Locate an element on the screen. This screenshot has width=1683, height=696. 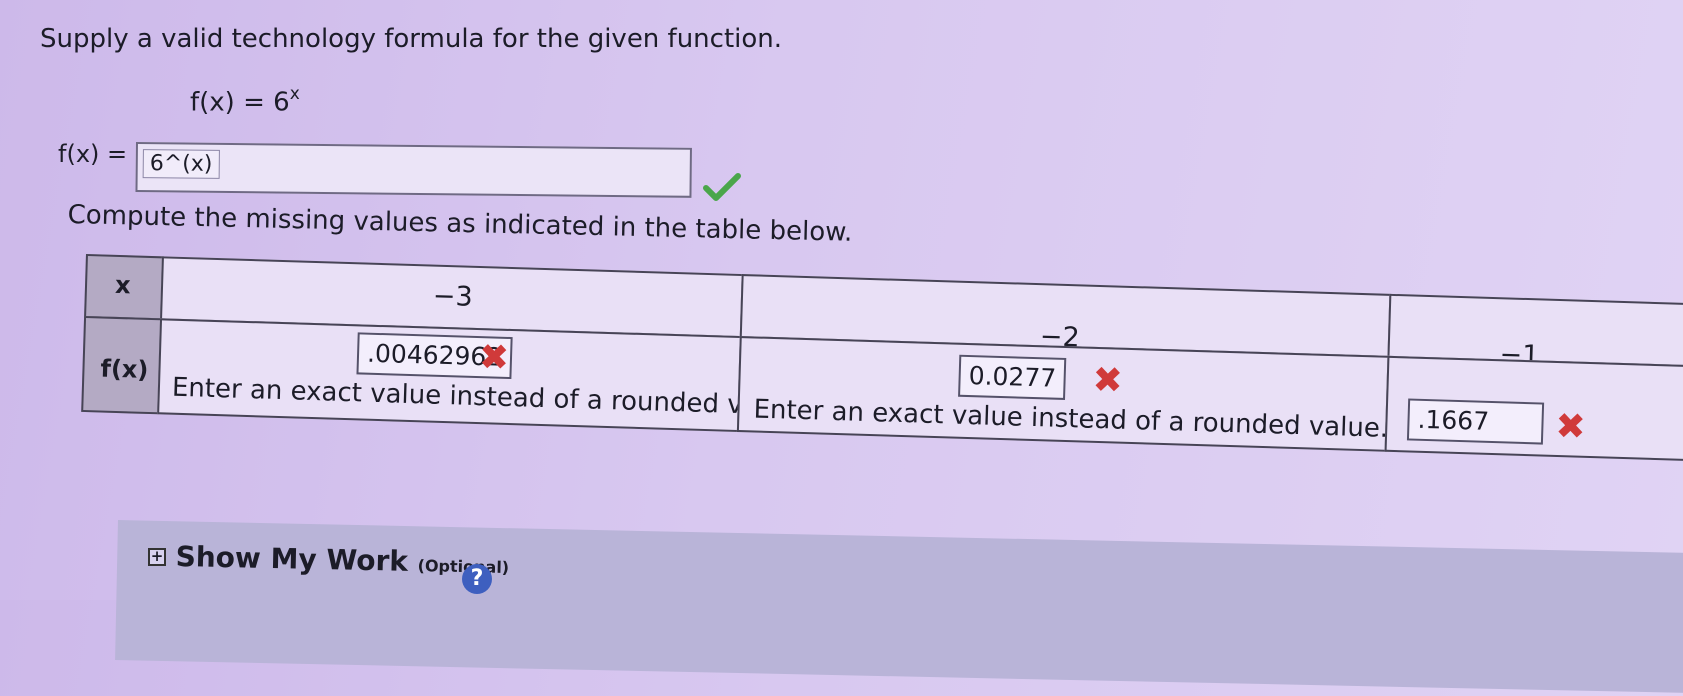
fx-cell-3: .1667 ✖ is located at coordinates (1533, 409).